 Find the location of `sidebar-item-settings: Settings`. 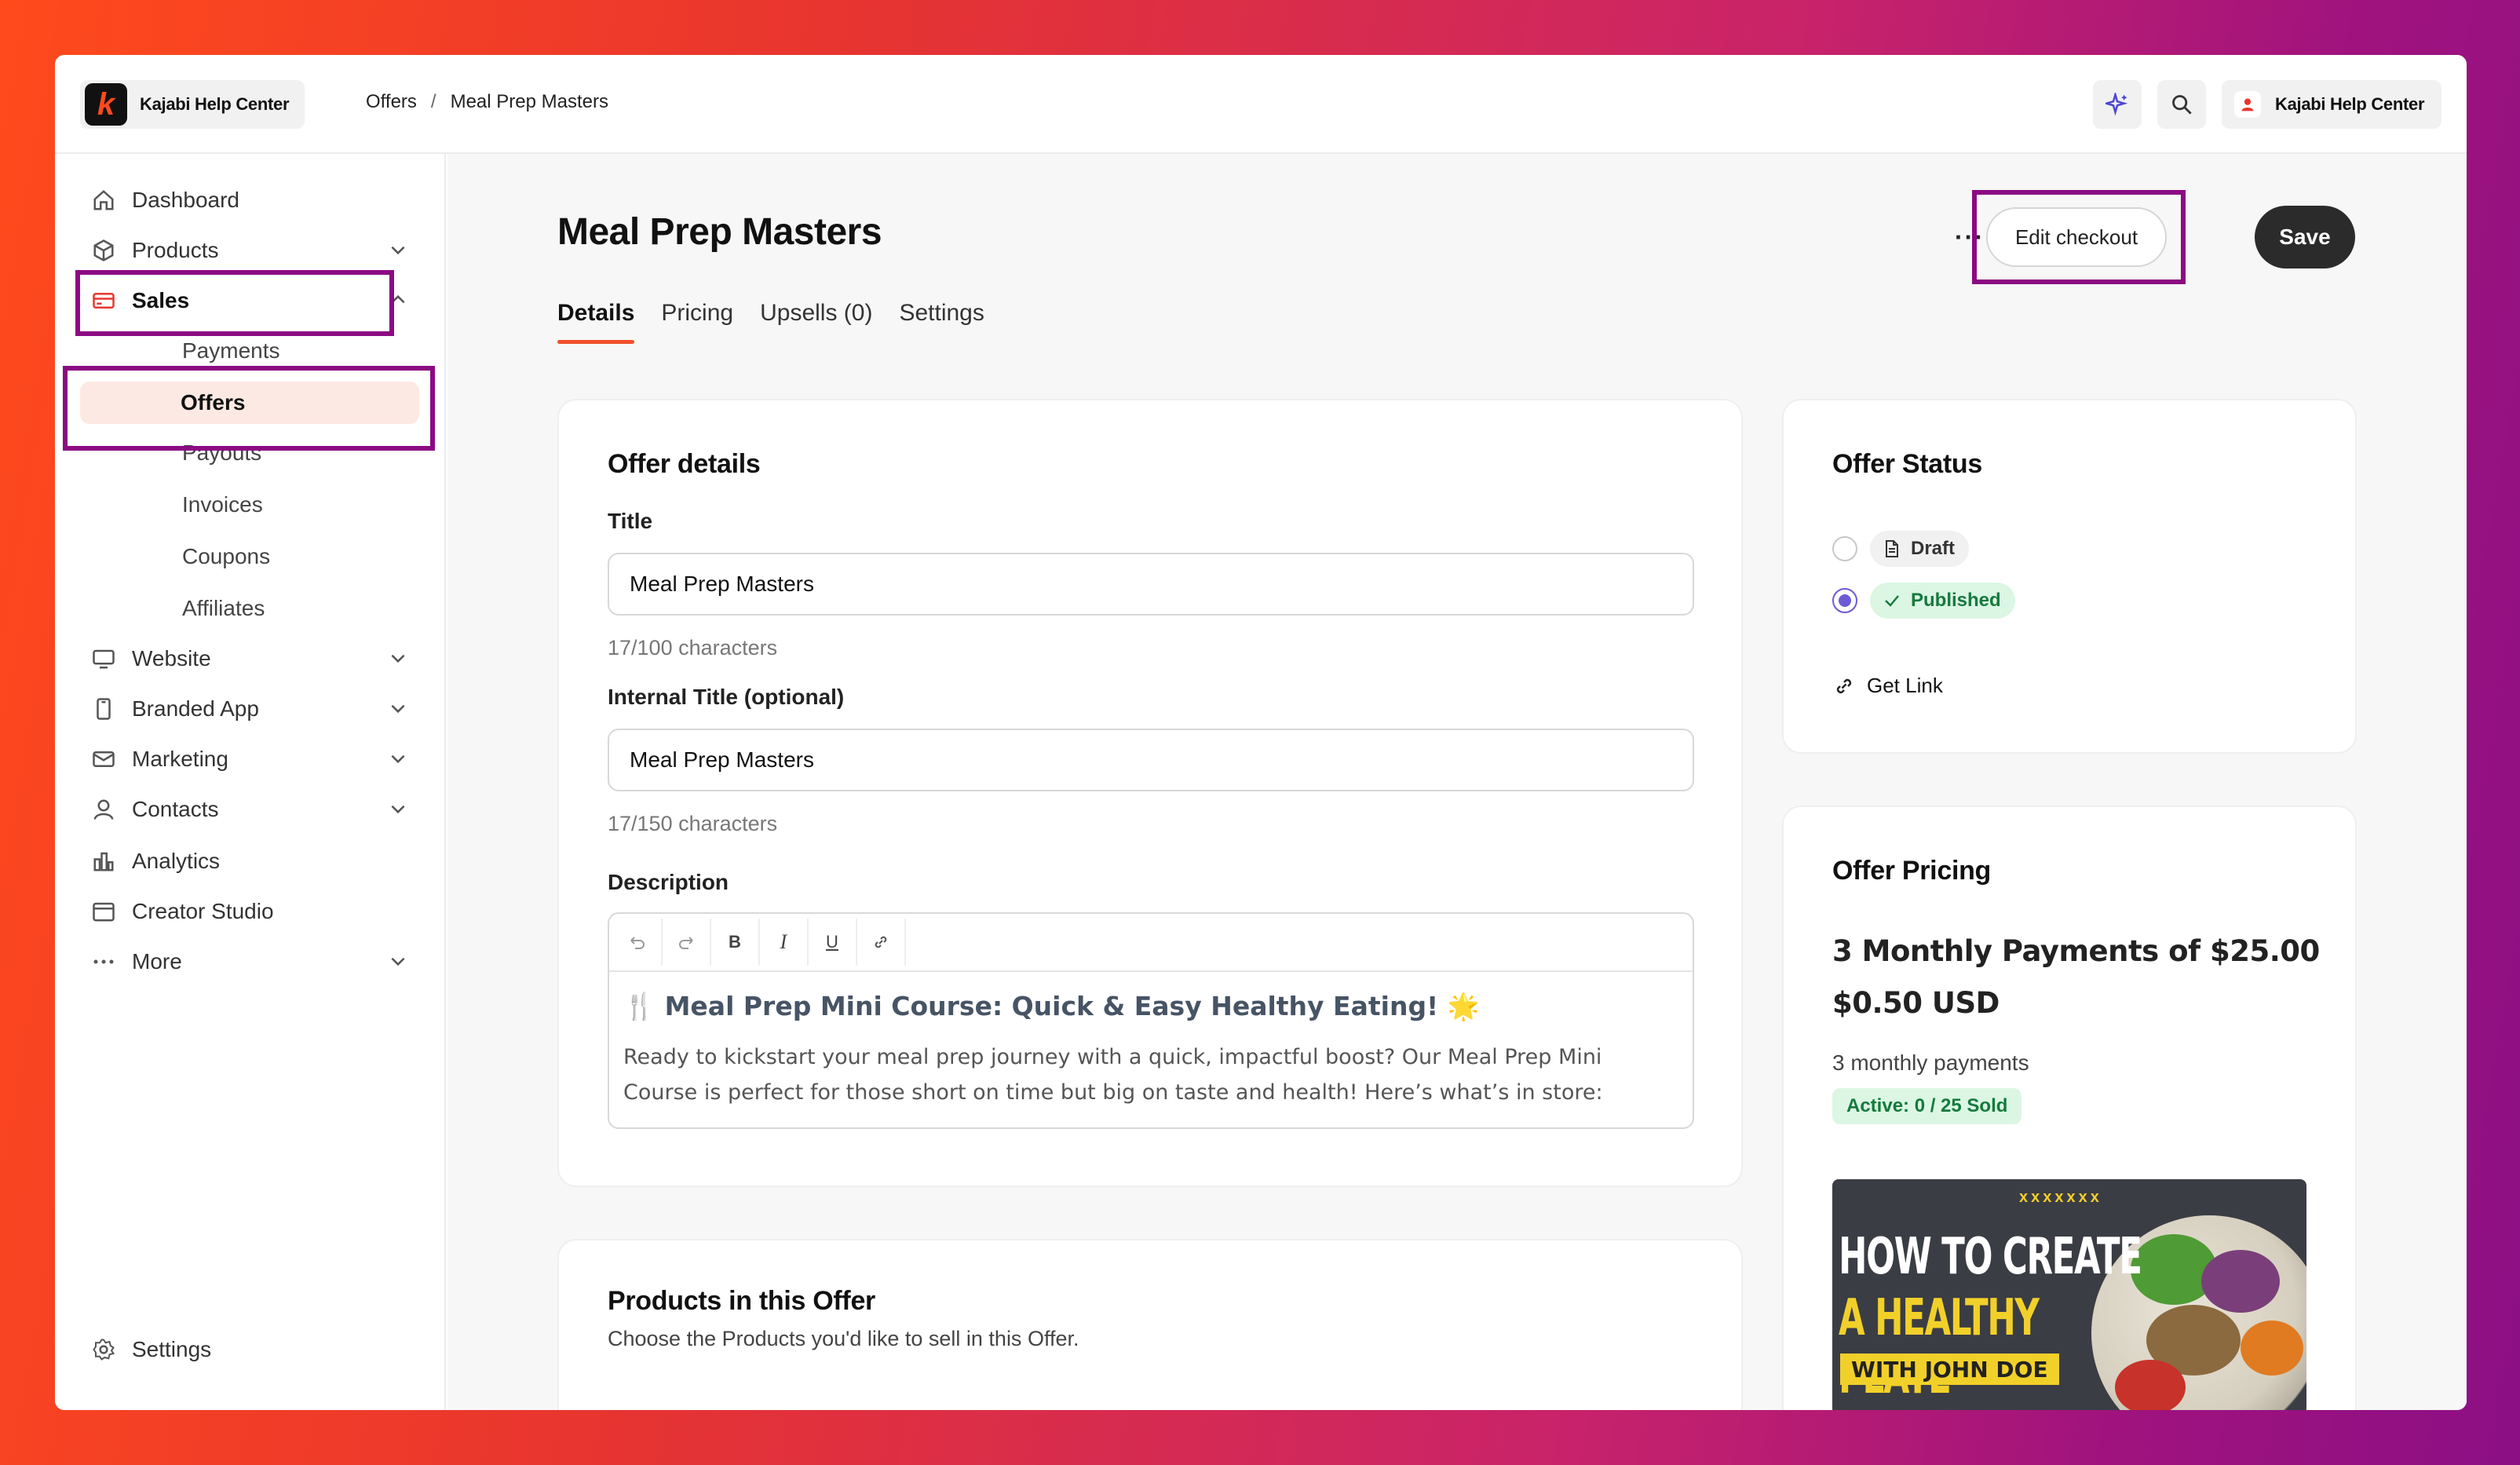

sidebar-item-settings: Settings is located at coordinates (250, 1349).